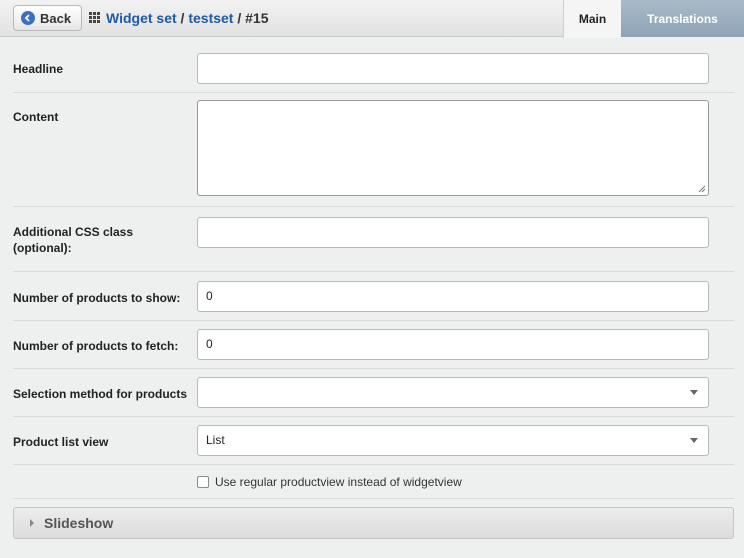 This screenshot has height=558, width=744. What do you see at coordinates (592, 19) in the screenshot?
I see `tab-main: Main` at bounding box center [592, 19].